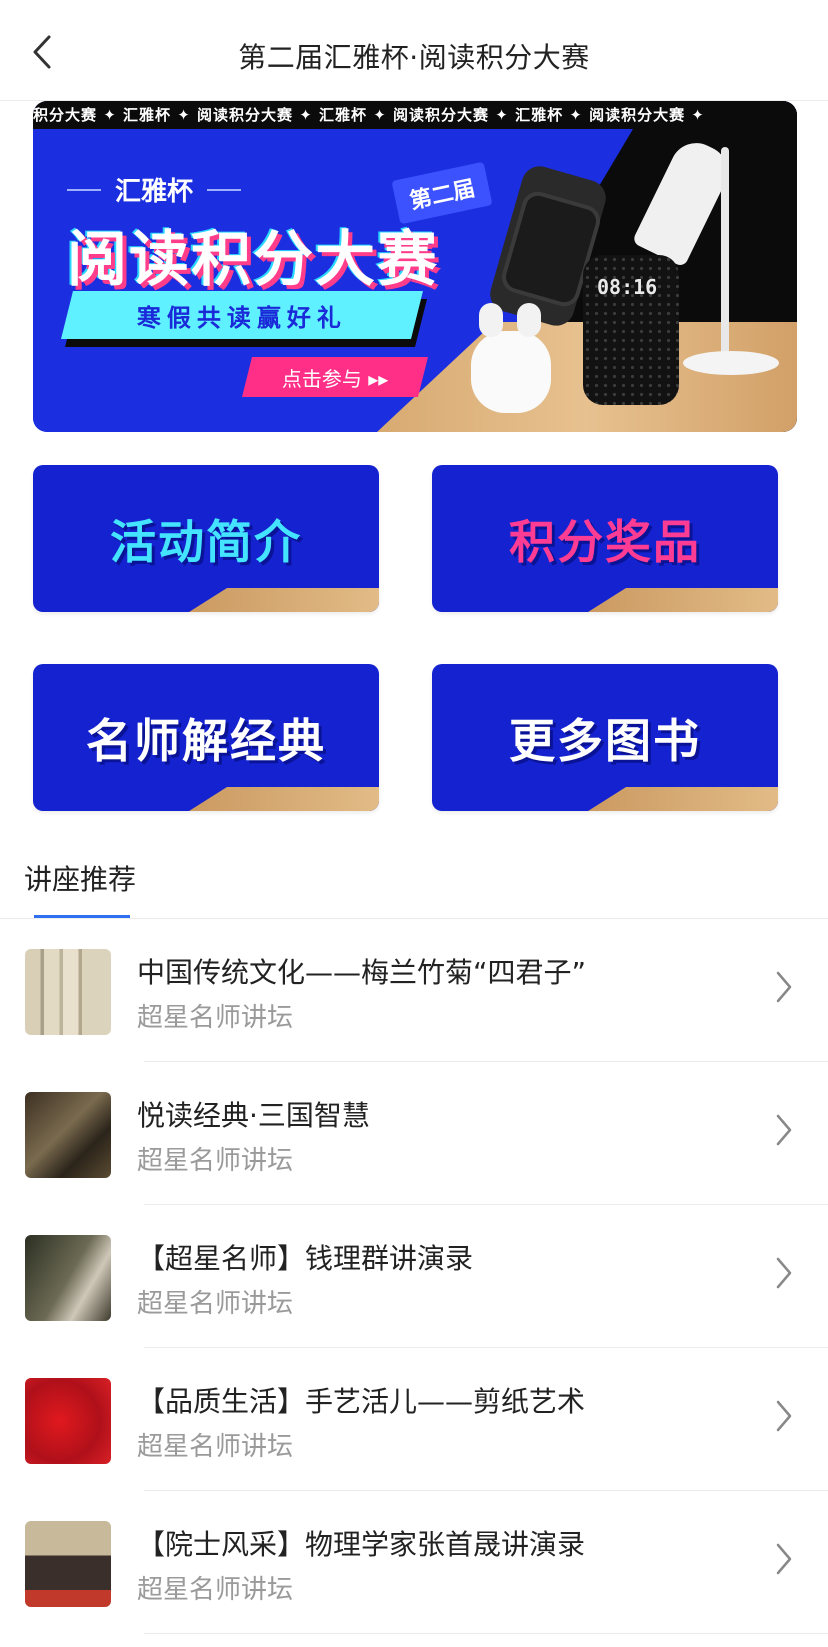 The height and width of the screenshot is (1647, 828). What do you see at coordinates (82, 916) in the screenshot?
I see `section-tab-indicator` at bounding box center [82, 916].